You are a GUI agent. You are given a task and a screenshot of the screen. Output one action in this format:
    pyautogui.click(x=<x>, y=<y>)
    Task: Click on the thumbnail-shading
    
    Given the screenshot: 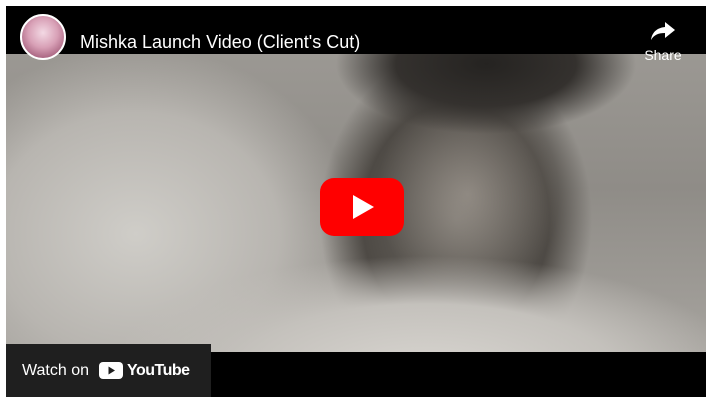 What is the action you would take?
    pyautogui.click(x=486, y=99)
    